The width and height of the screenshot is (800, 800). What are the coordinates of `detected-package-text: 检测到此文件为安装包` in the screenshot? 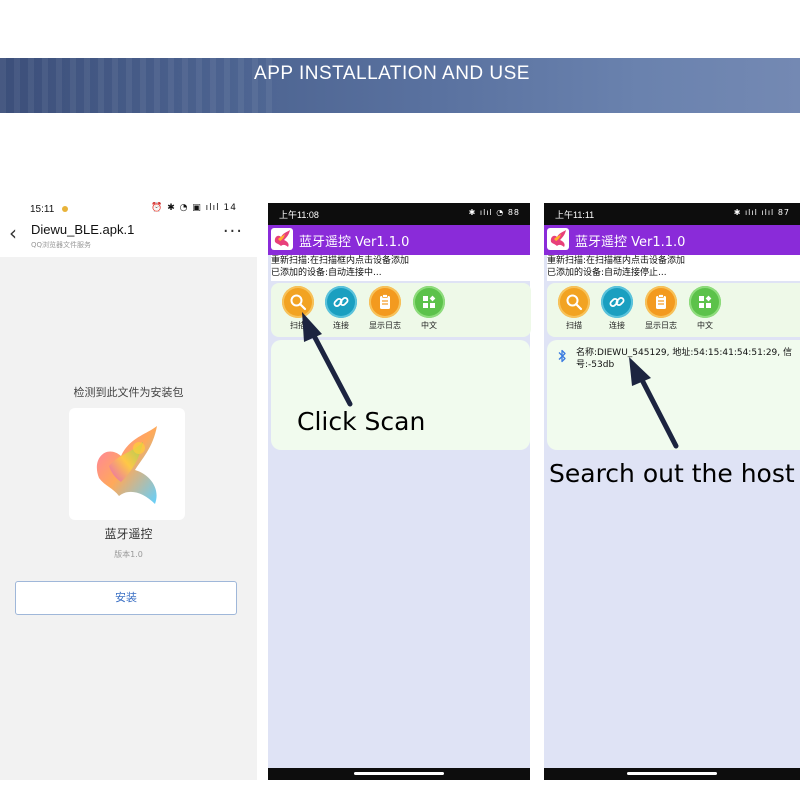 It's located at (128, 392).